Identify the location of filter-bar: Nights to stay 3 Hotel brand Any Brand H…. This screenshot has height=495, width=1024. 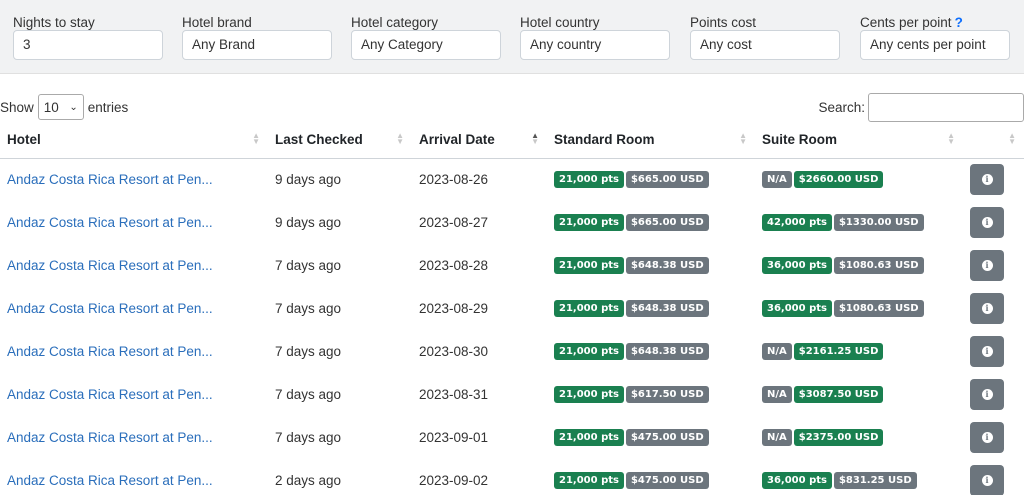
(512, 37).